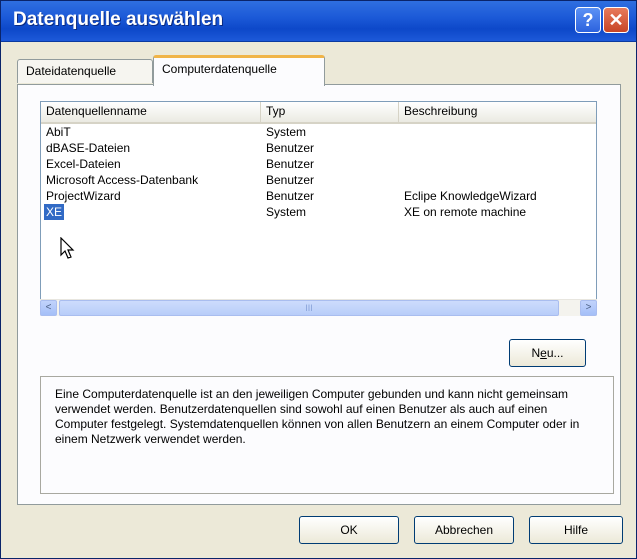 The height and width of the screenshot is (559, 637). I want to click on mouse-cursor-icon, so click(67, 248).